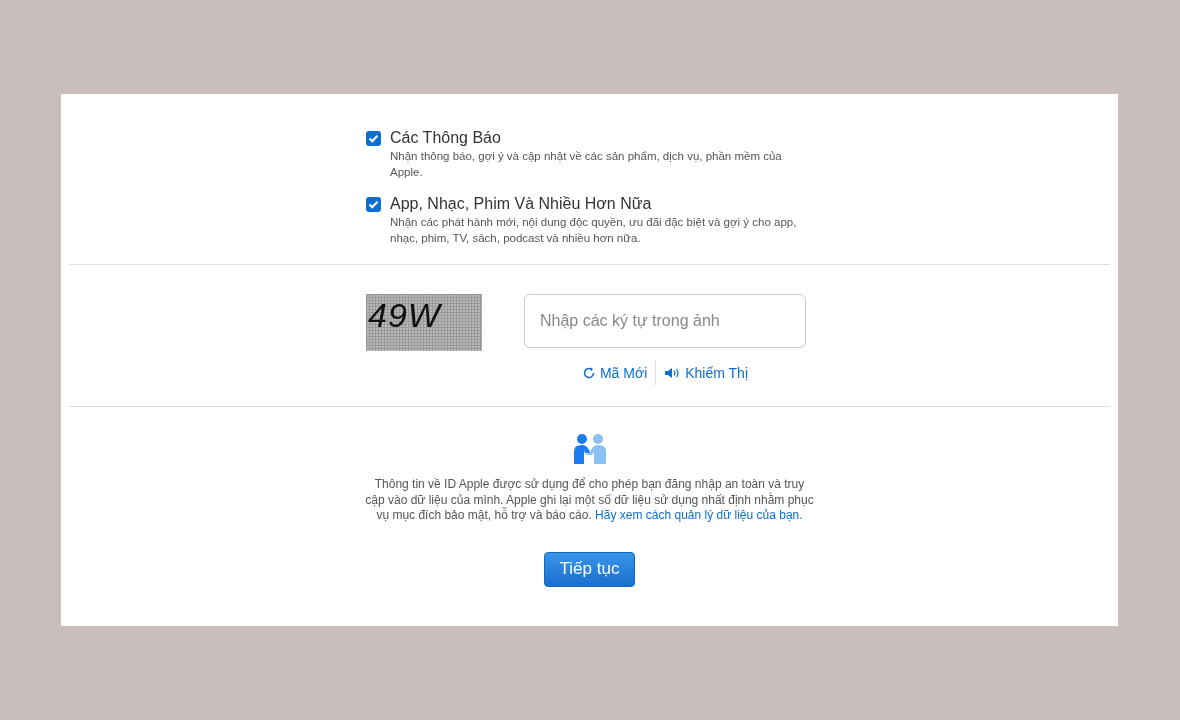  What do you see at coordinates (706, 373) in the screenshot?
I see `audio-link: Khiếm Thị` at bounding box center [706, 373].